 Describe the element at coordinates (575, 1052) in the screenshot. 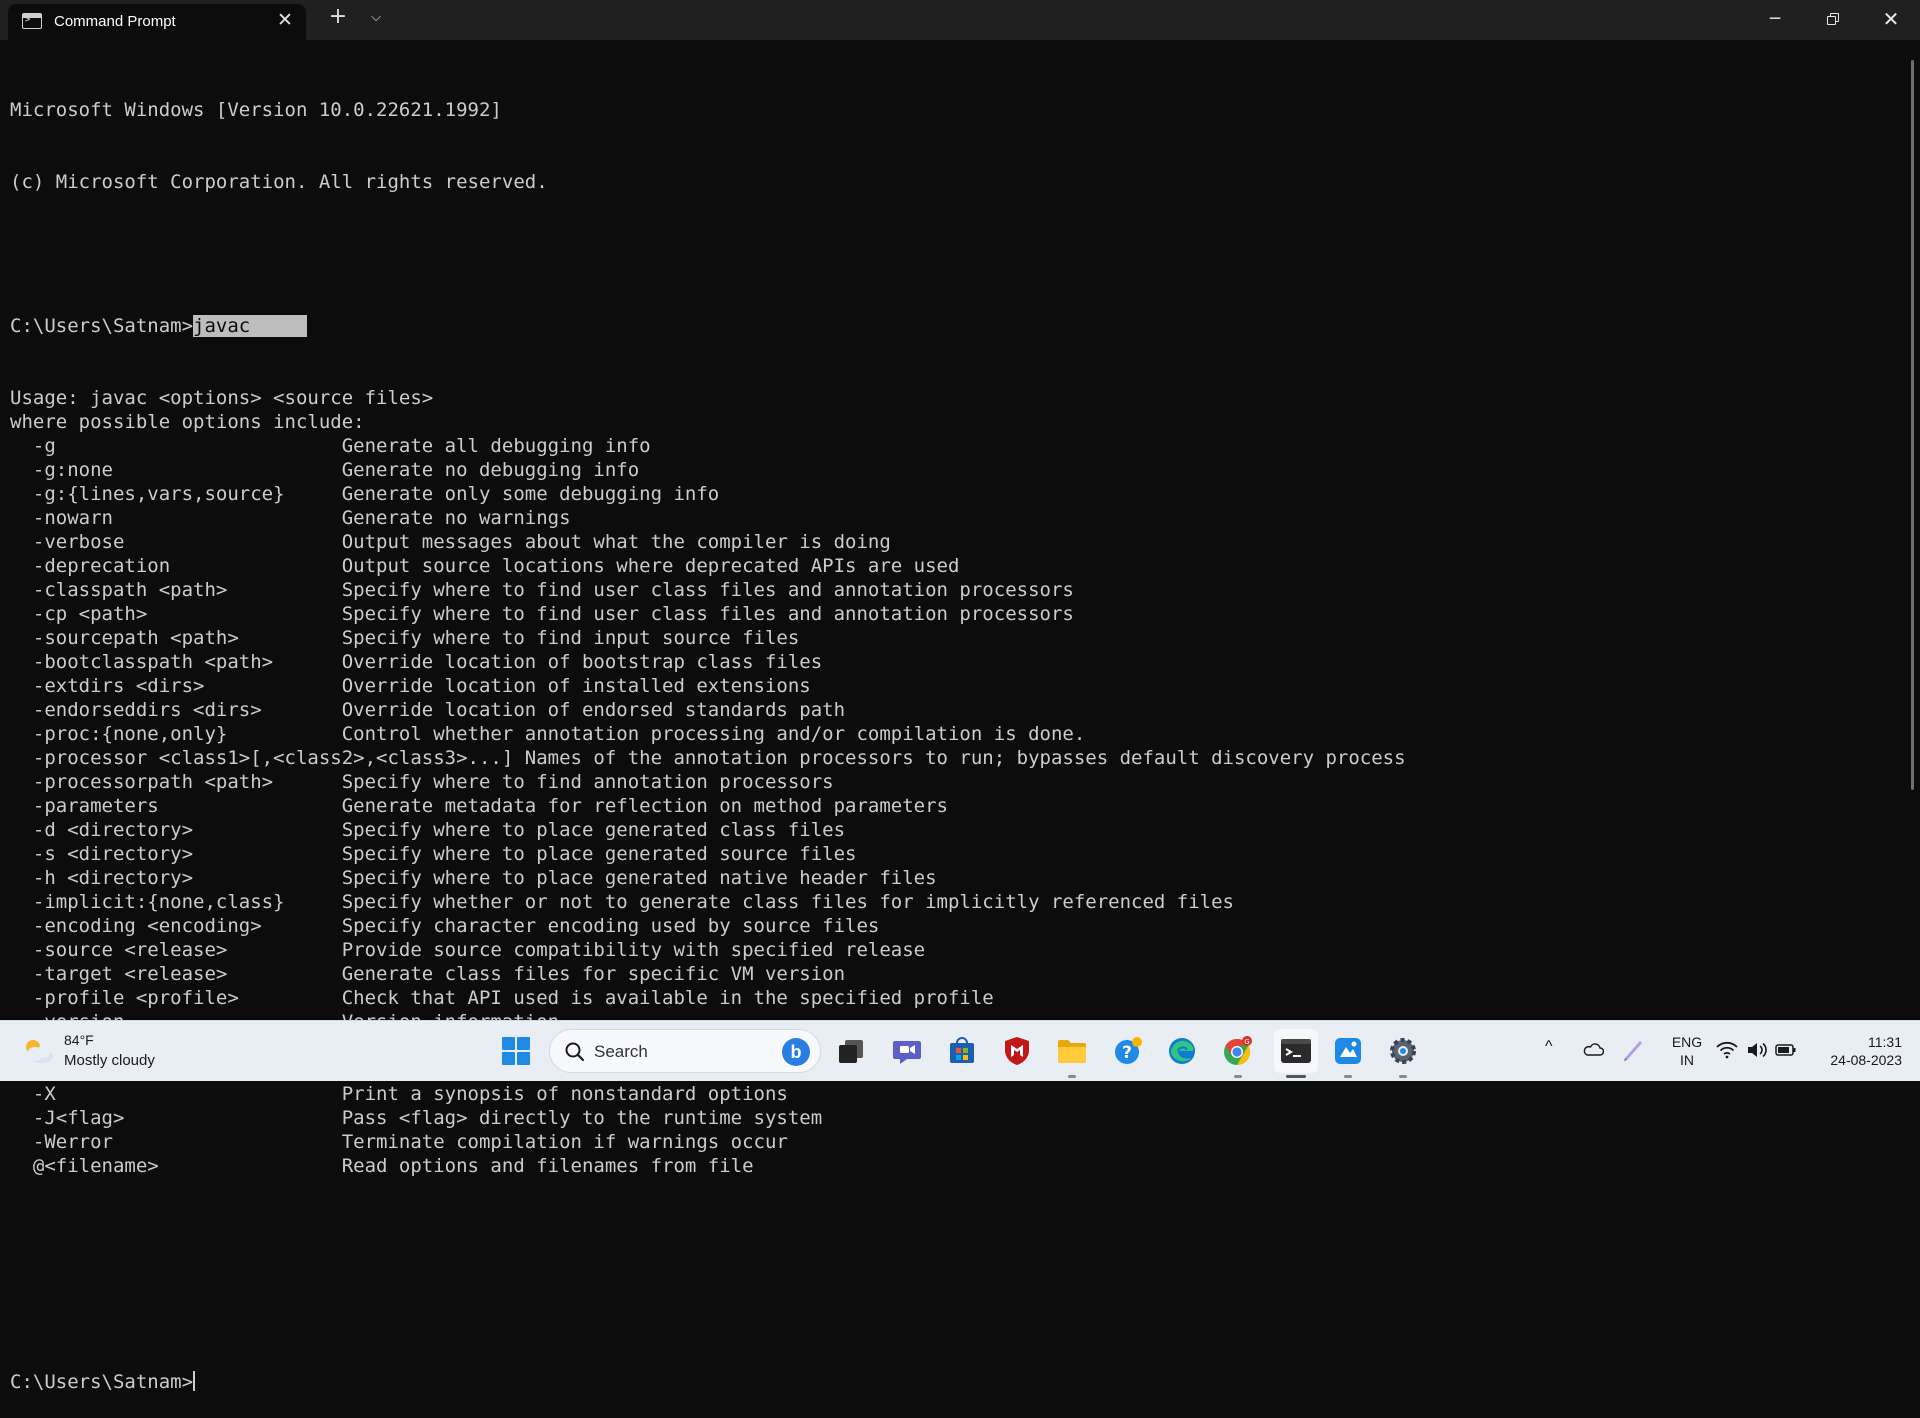

I see `search-icon` at that location.